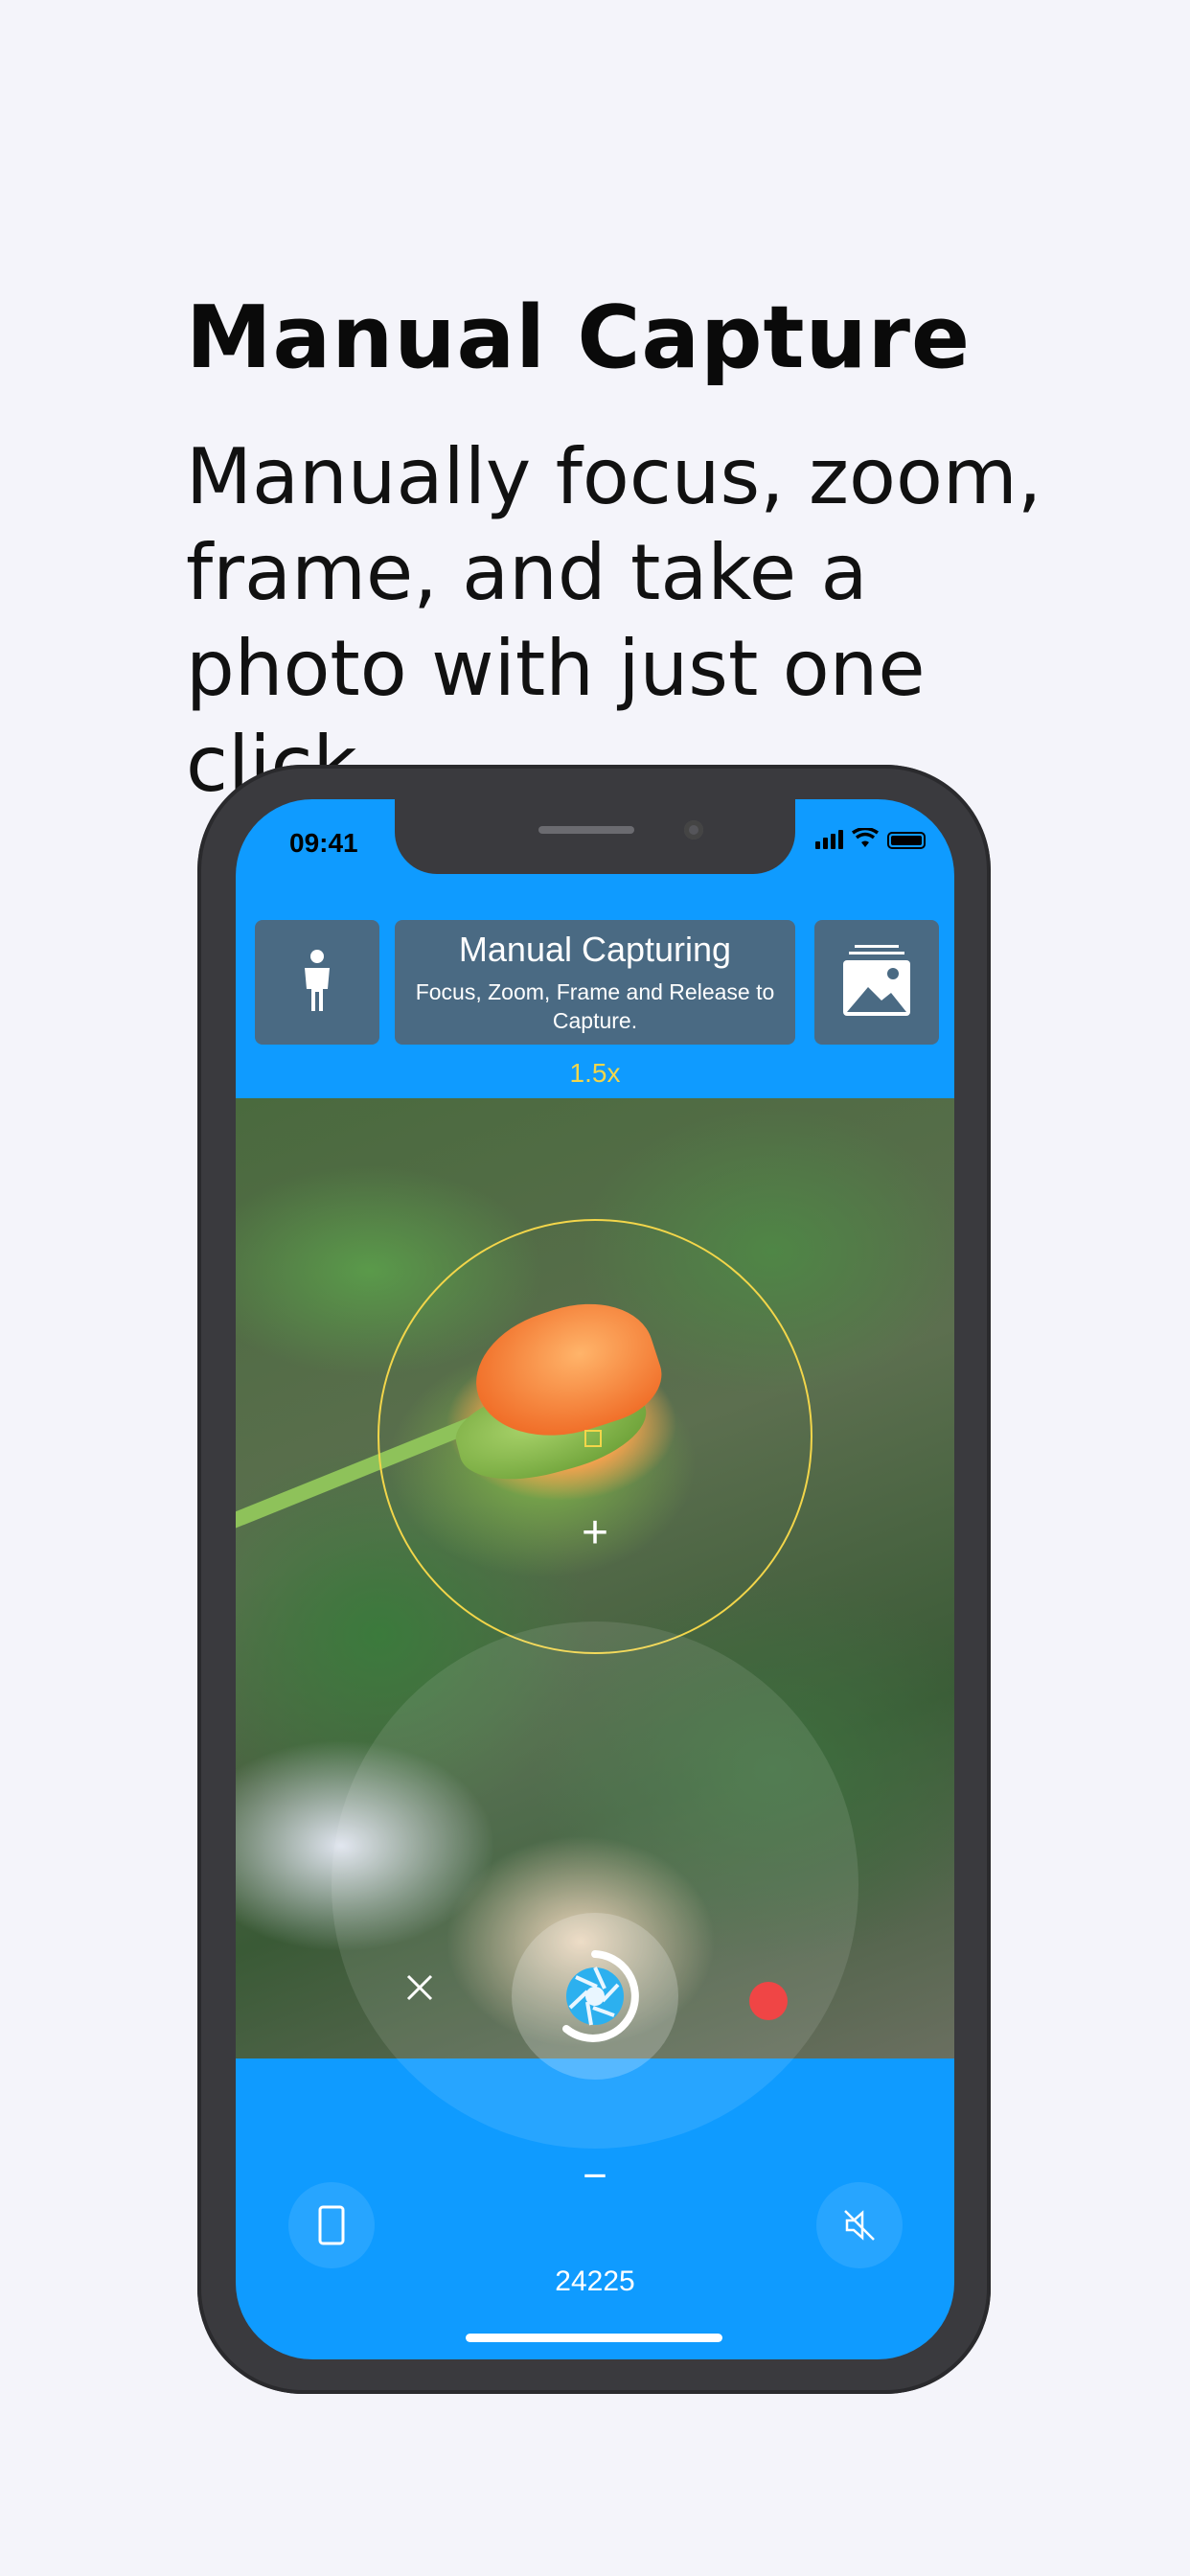  I want to click on person-mode-button, so click(317, 982).